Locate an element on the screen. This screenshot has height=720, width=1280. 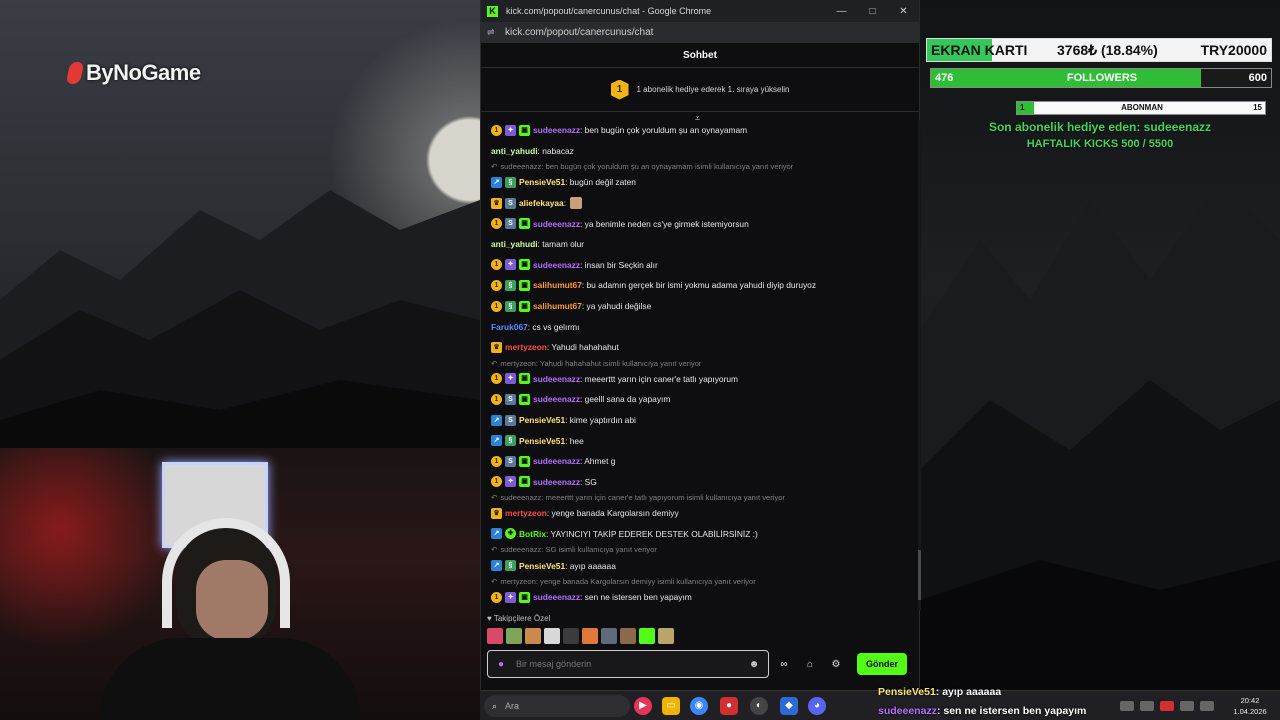
url-text: kick.com/popout/canercunus/chat is located at coordinates (579, 32).